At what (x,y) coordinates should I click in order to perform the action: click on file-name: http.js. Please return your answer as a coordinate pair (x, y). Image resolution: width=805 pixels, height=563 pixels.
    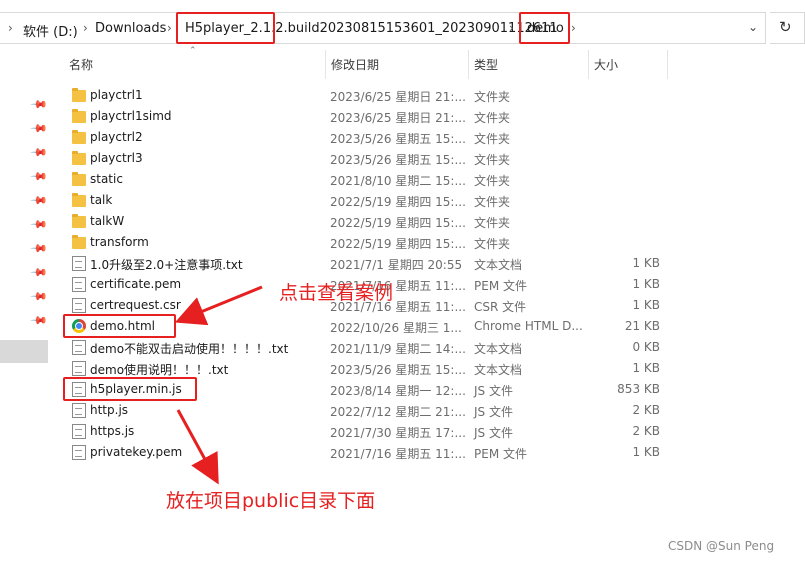
    Looking at the image, I should click on (109, 410).